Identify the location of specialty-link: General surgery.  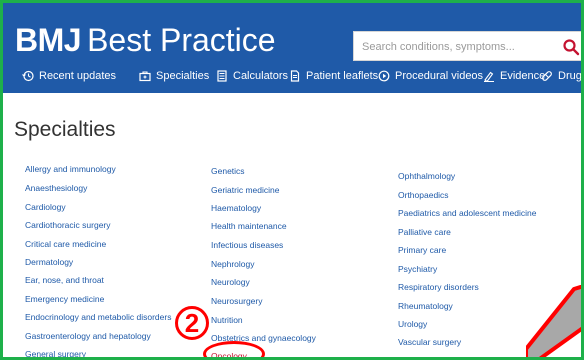
(55, 353).